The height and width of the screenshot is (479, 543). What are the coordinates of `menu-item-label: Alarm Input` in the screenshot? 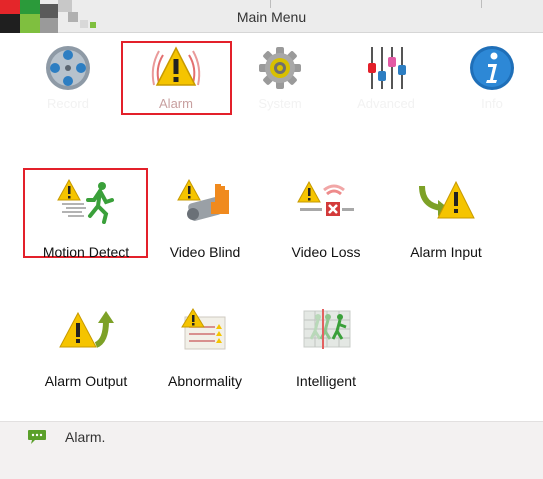 It's located at (446, 252).